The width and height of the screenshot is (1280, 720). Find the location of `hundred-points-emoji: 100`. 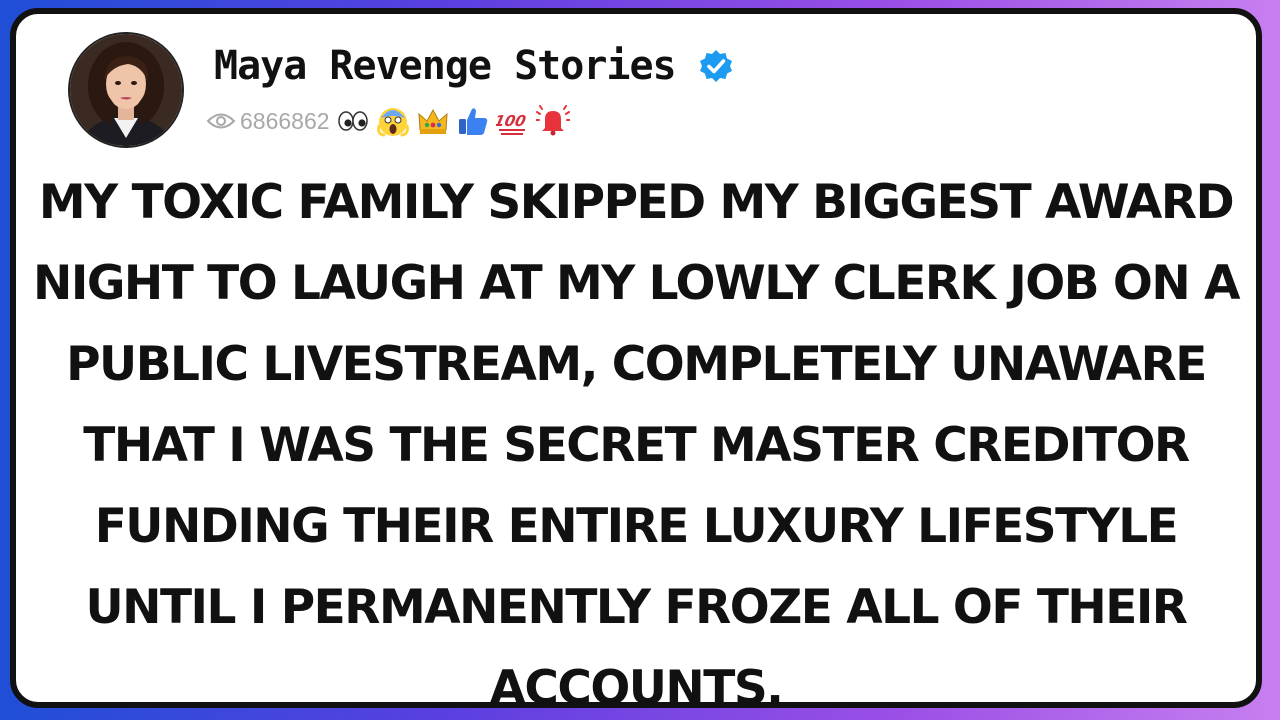

hundred-points-emoji: 100 is located at coordinates (511, 121).